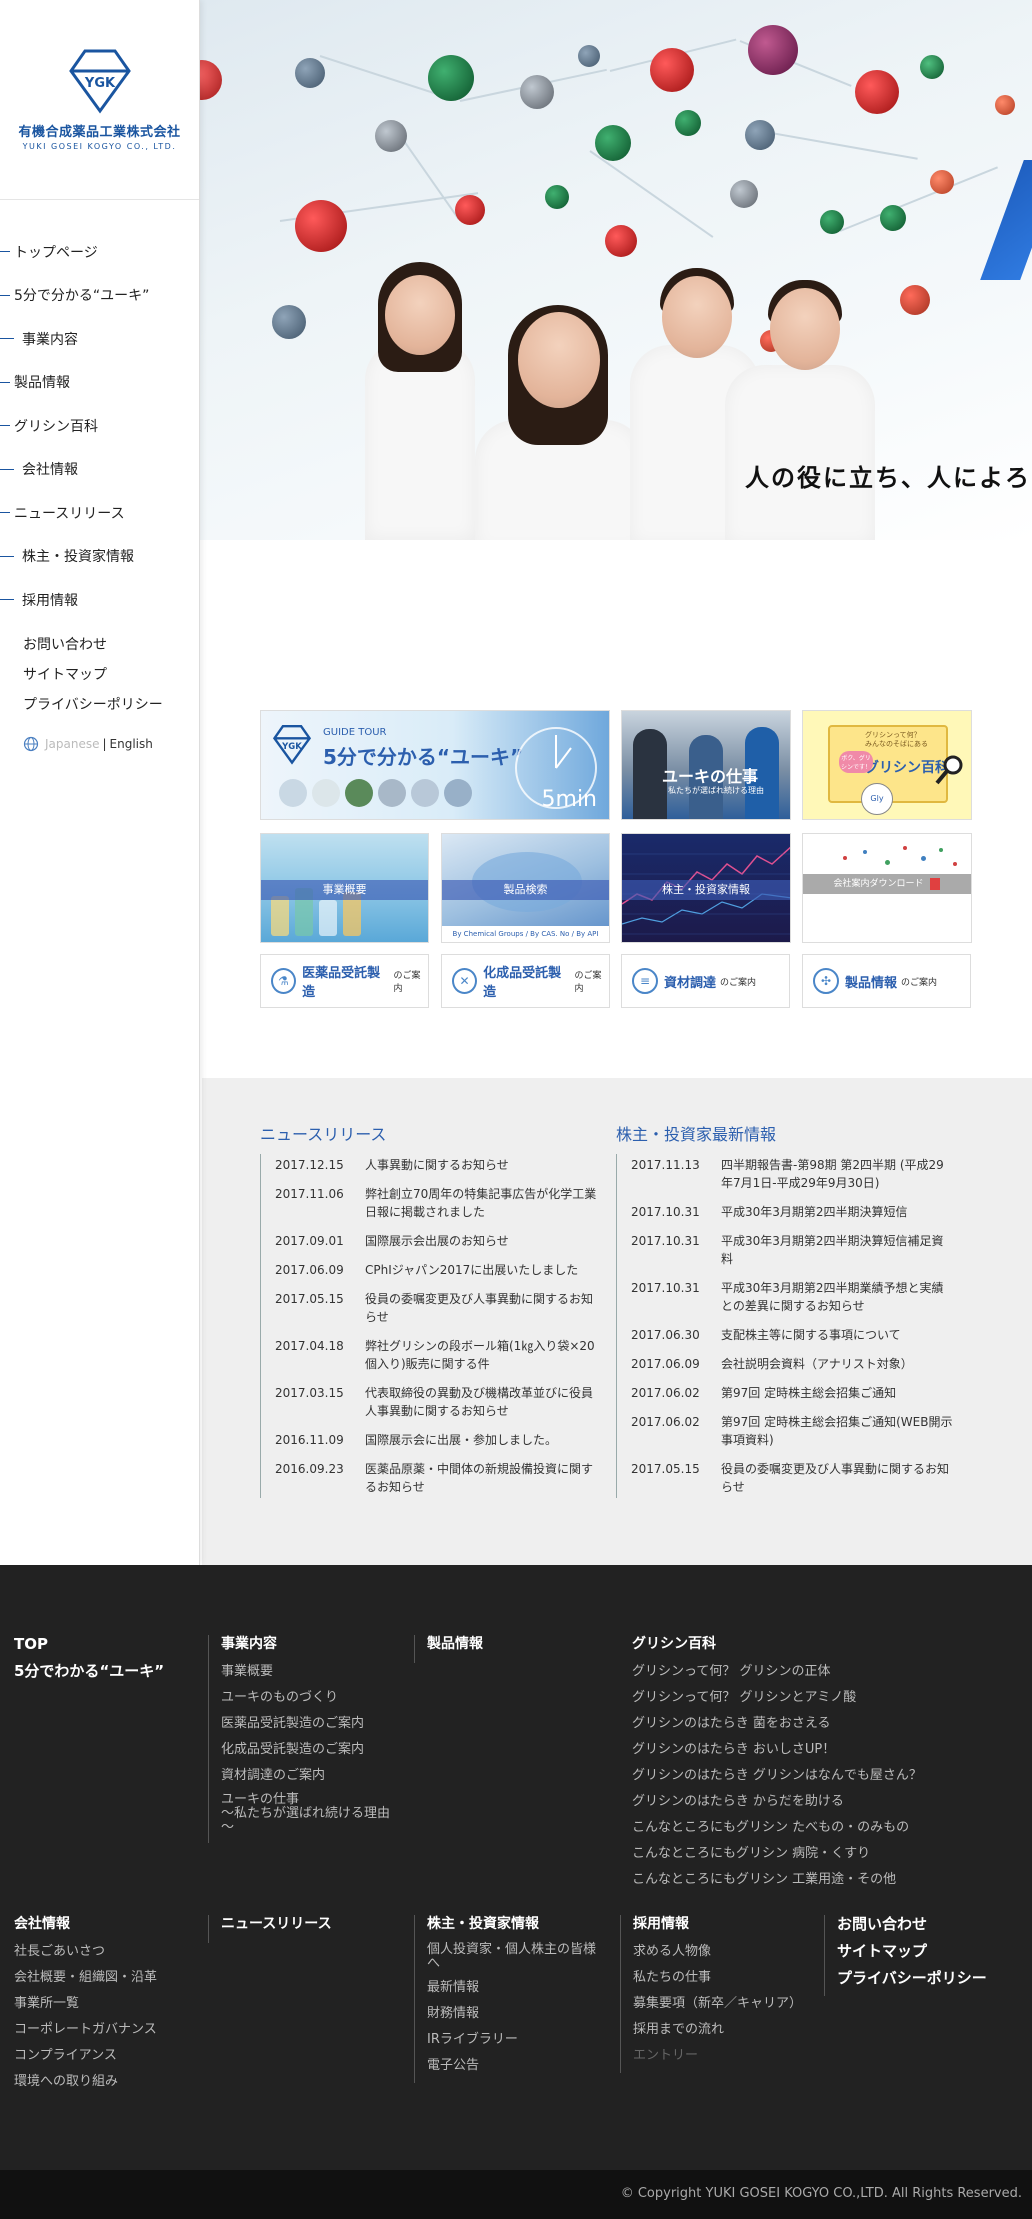 Image resolution: width=1032 pixels, height=2219 pixels. Describe the element at coordinates (435, 765) in the screenshot. I see `tile-guide-tour: YGK GUIDE TOUR 5分で分かる“ユーキ” 5min` at that location.